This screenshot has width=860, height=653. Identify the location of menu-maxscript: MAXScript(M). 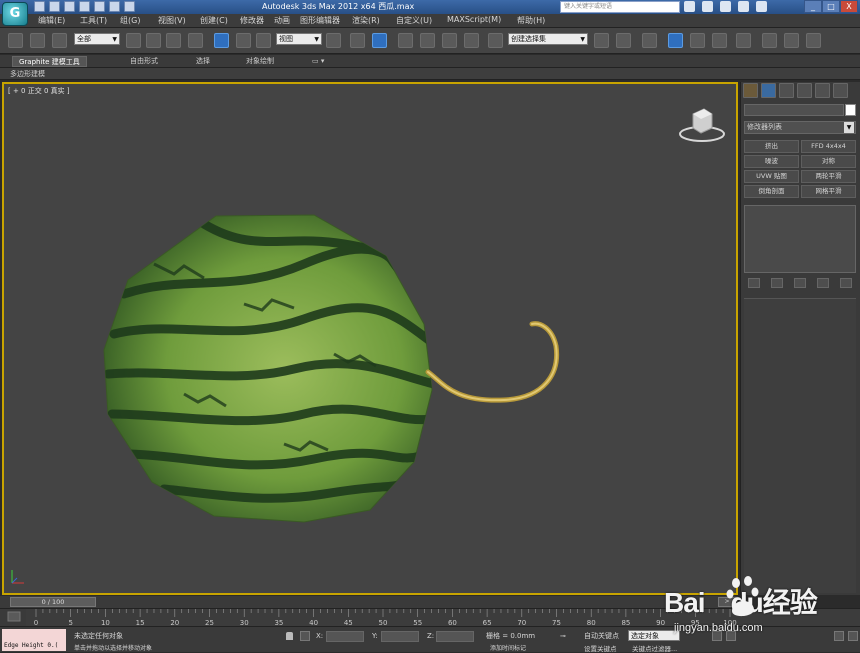
(474, 19).